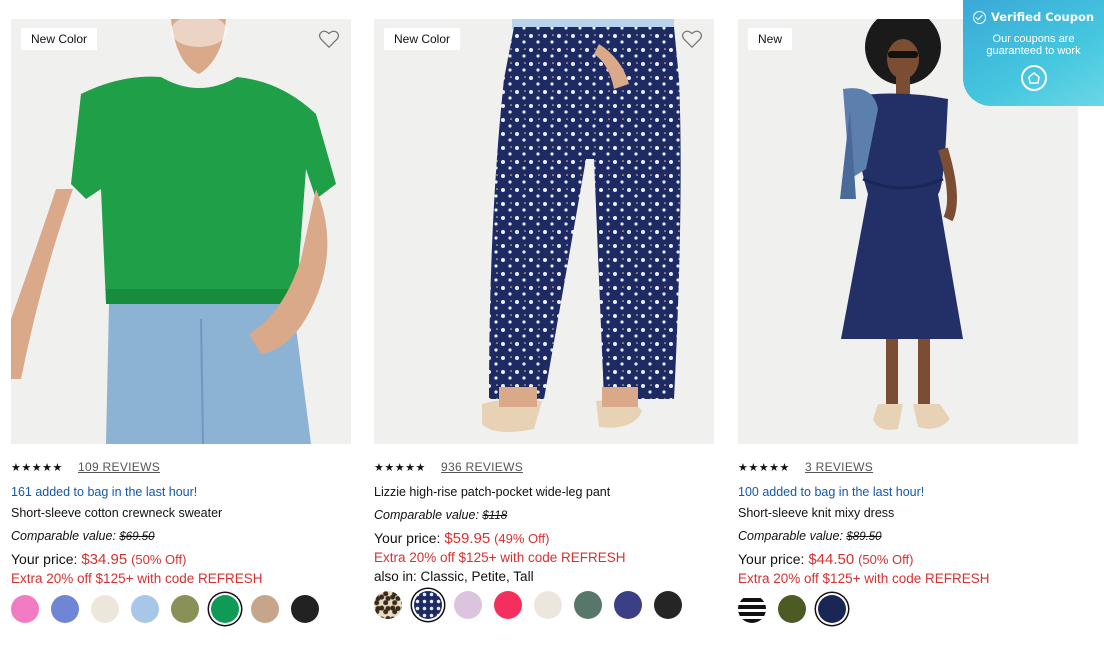 The width and height of the screenshot is (1104, 658). What do you see at coordinates (1033, 45) in the screenshot?
I see `coupon-subtitle: Our coupons are guaranteed to work` at bounding box center [1033, 45].